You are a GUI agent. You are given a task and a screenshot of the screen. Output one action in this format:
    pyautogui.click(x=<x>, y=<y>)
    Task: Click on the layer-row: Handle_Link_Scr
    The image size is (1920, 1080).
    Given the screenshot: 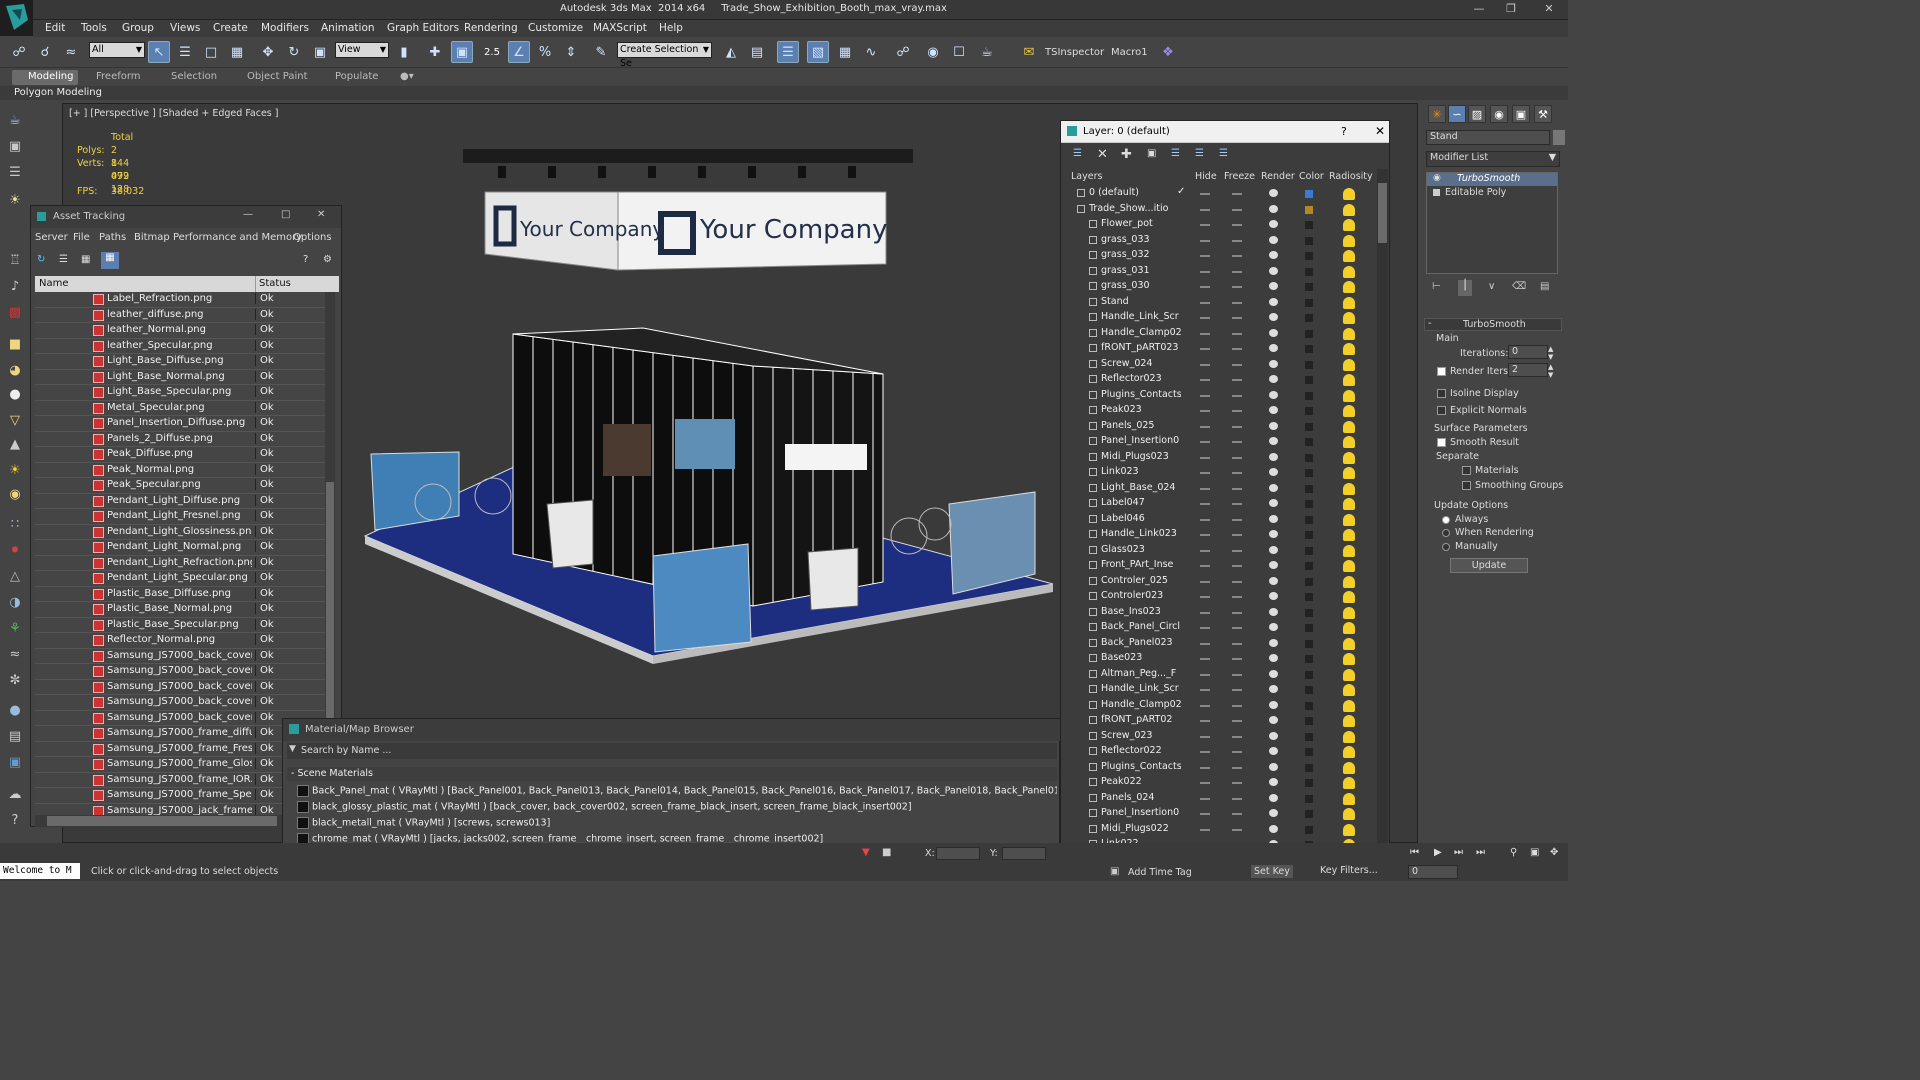 What is the action you would take?
    pyautogui.click(x=1221, y=690)
    